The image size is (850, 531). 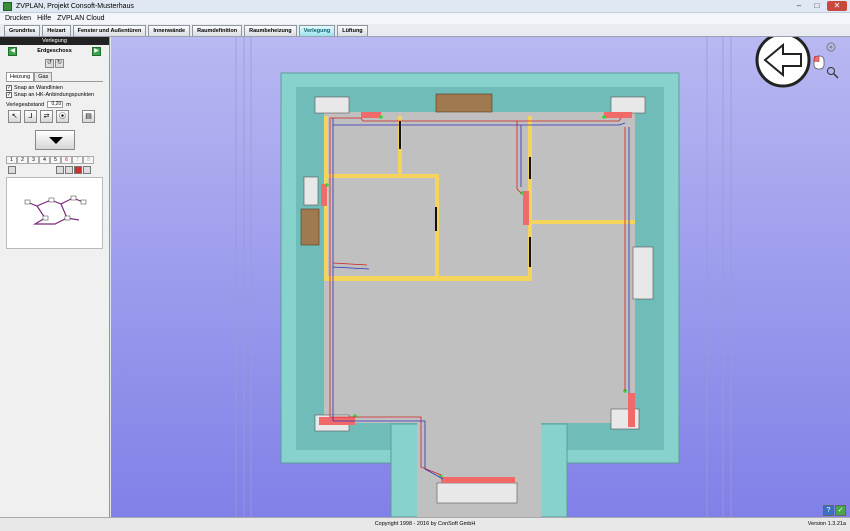 What do you see at coordinates (20, 76) in the screenshot?
I see `subtab-heizung: Heizung` at bounding box center [20, 76].